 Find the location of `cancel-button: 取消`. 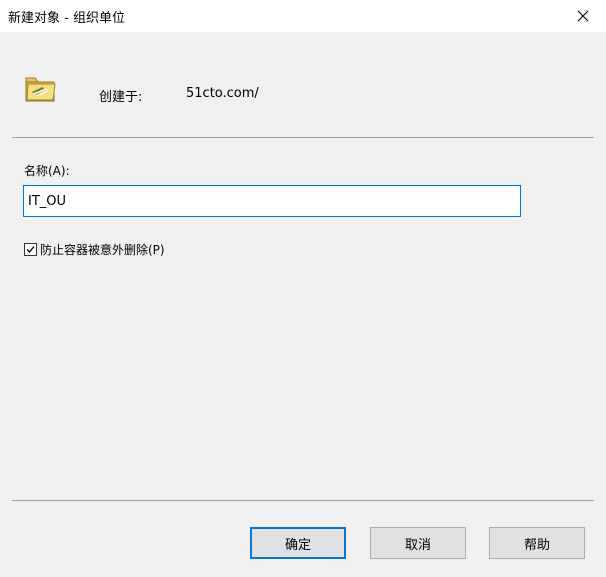

cancel-button: 取消 is located at coordinates (418, 543).